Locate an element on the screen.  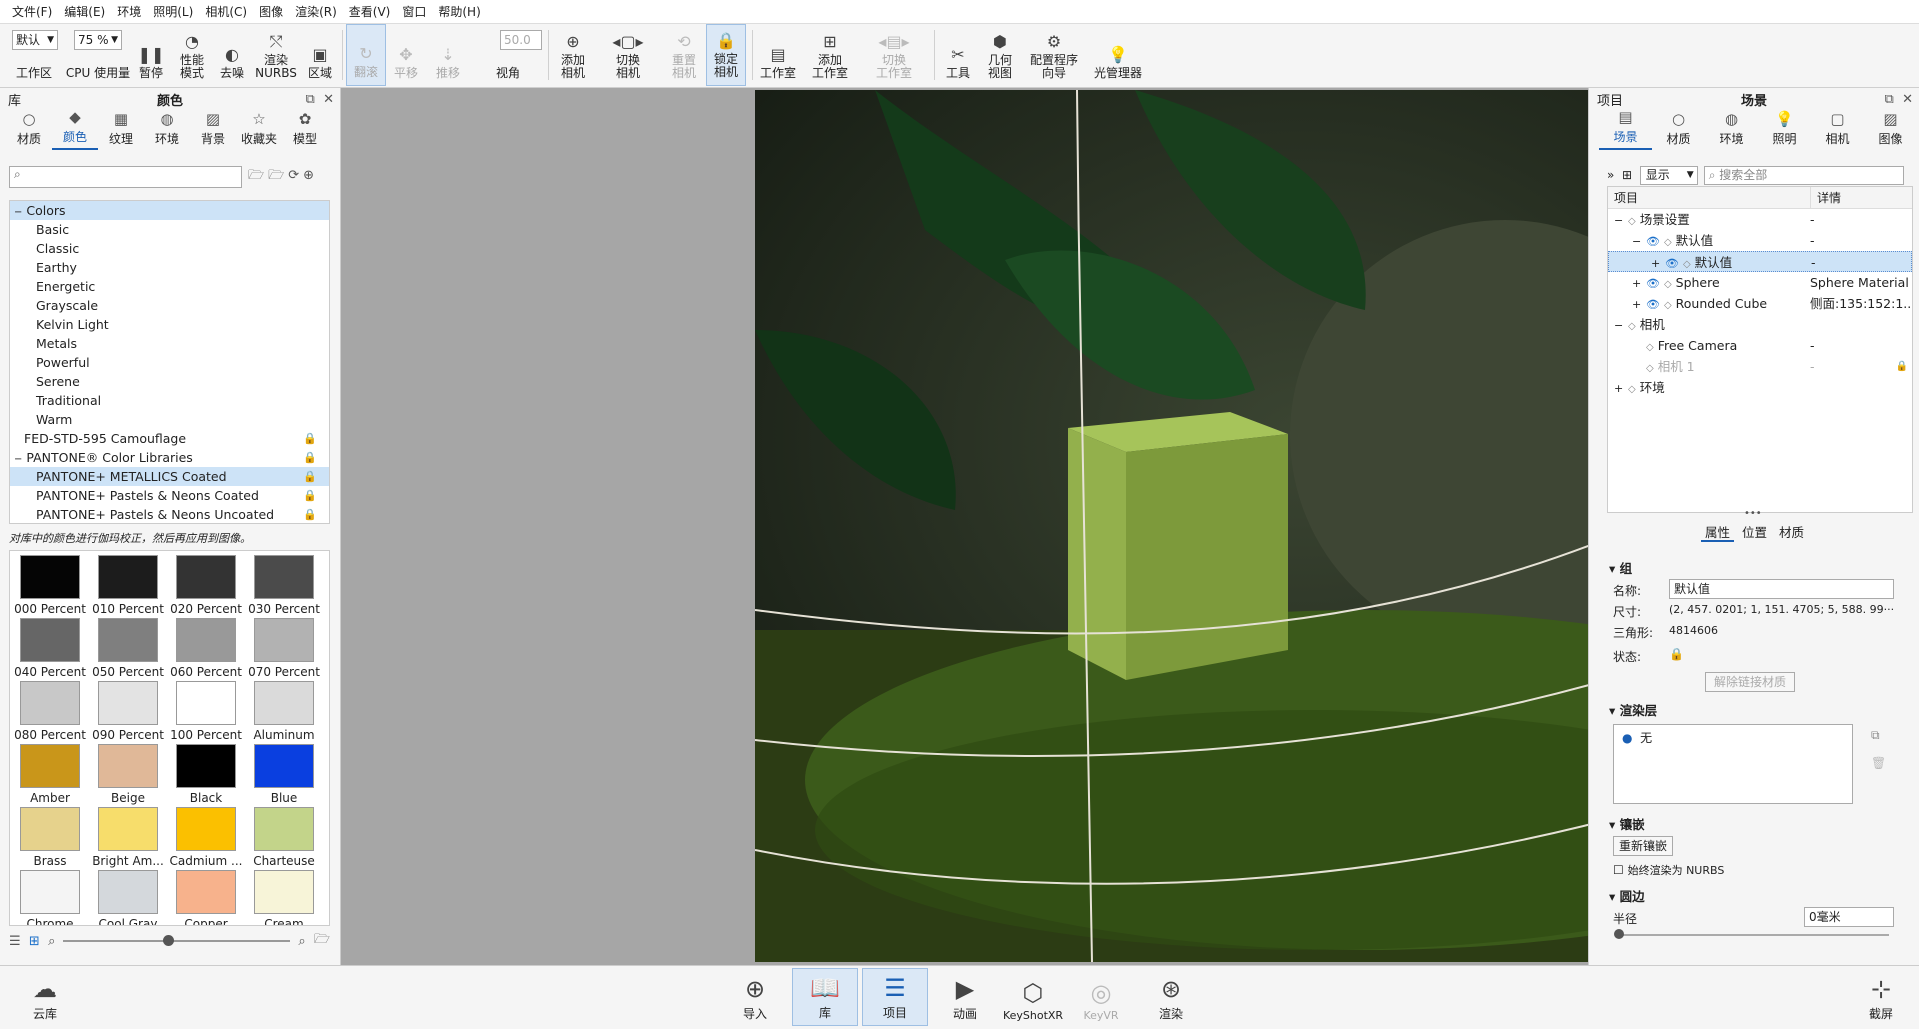
project-tab: 💡 照明 is located at coordinates (1784, 130).